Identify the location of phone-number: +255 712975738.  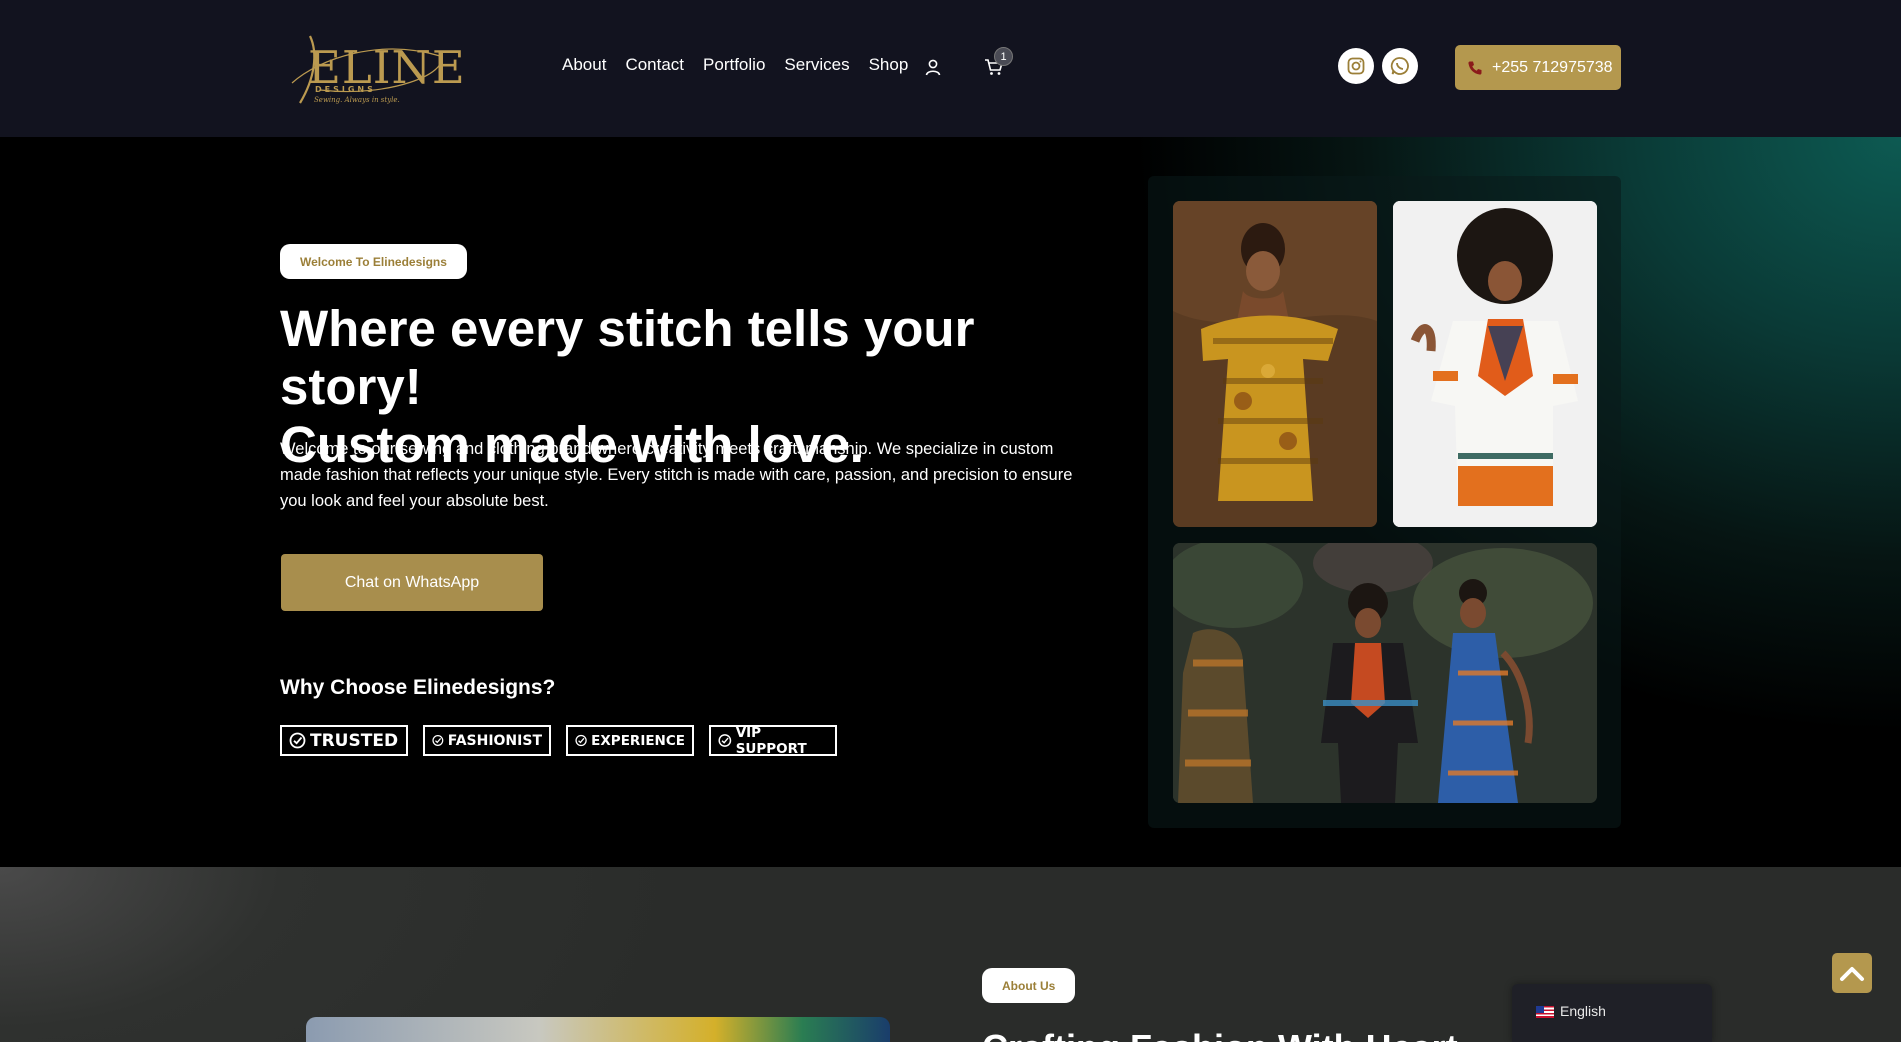
(1552, 67).